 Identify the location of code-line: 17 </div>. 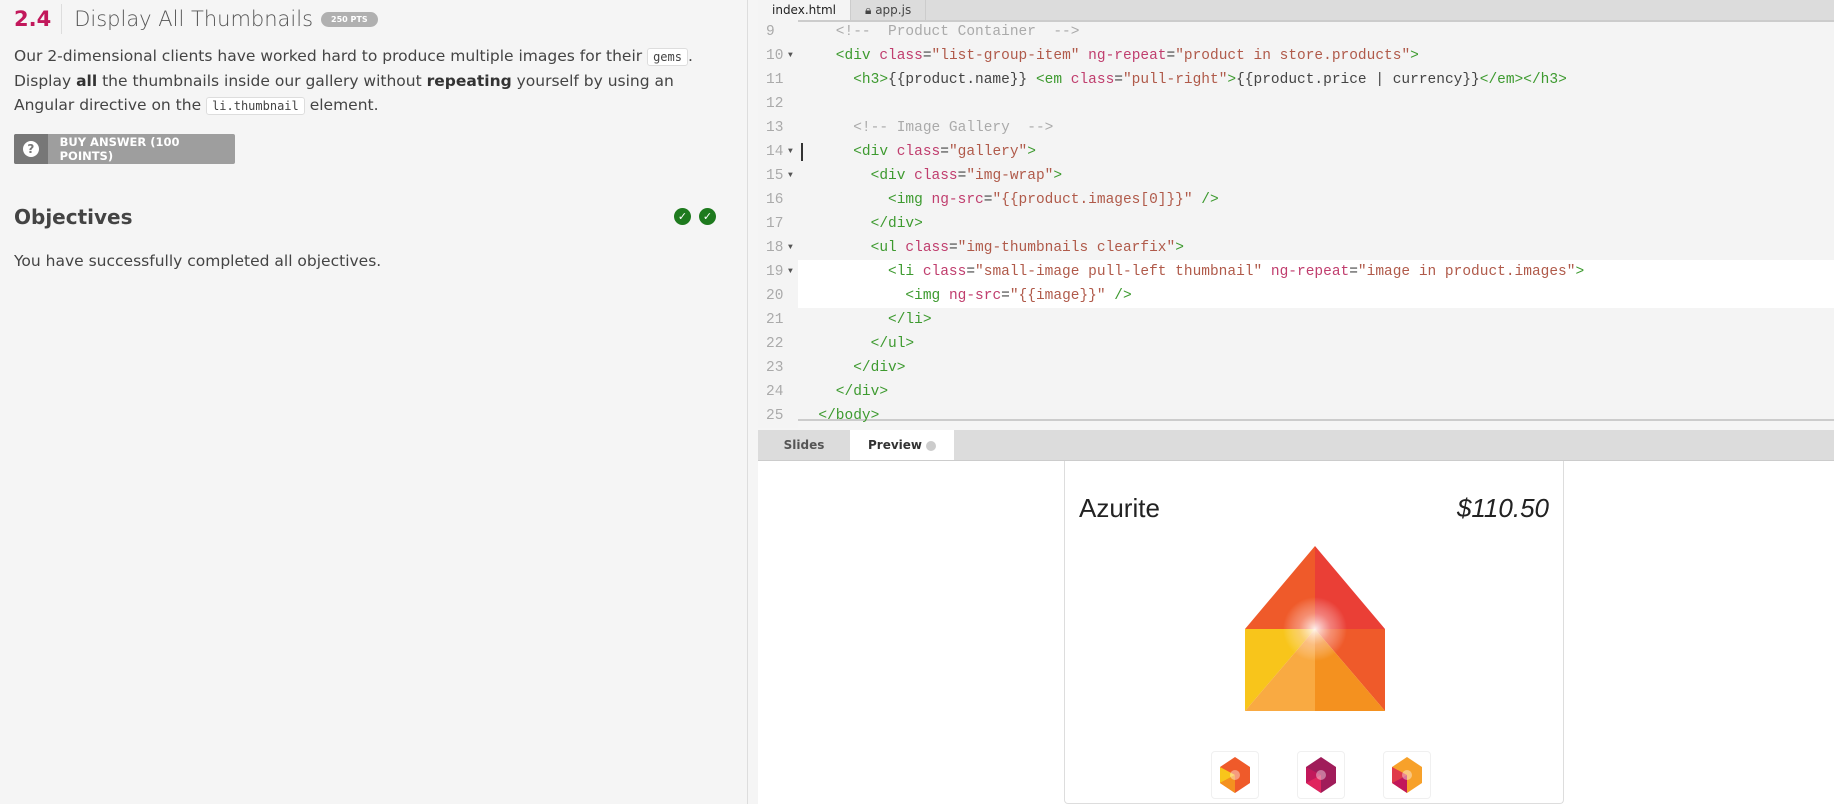
(1296, 224).